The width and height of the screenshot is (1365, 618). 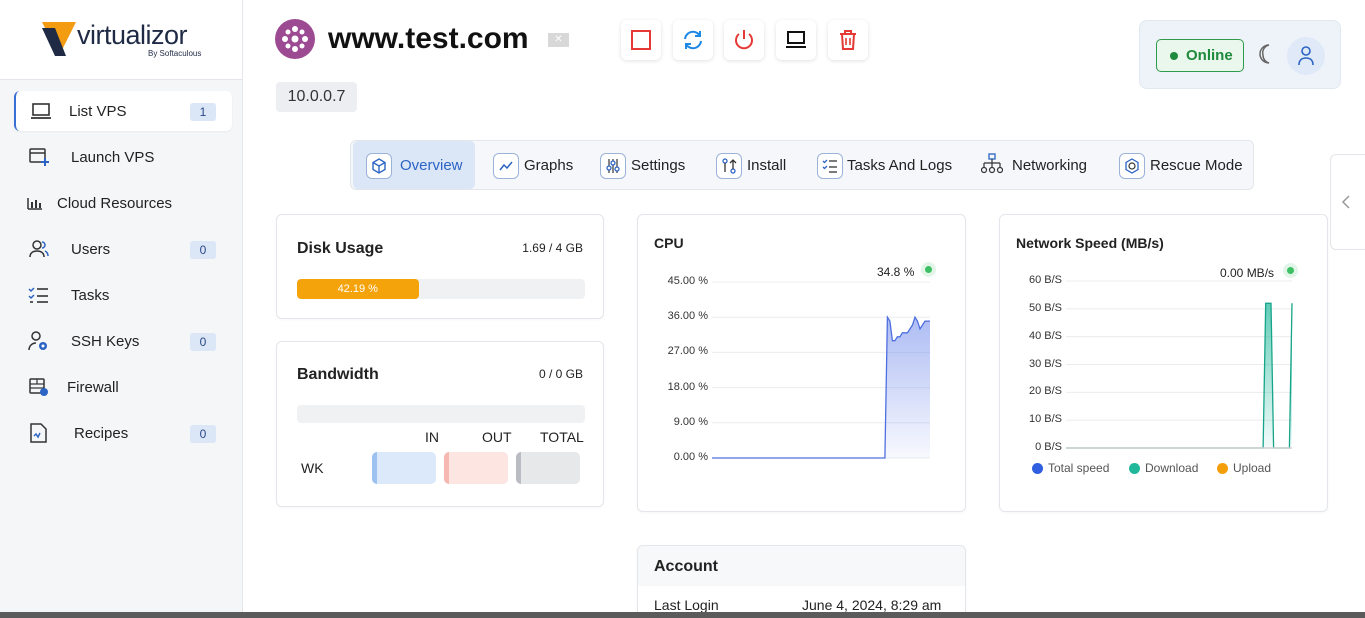 What do you see at coordinates (132, 35) in the screenshot?
I see `brand-name: virtualizor` at bounding box center [132, 35].